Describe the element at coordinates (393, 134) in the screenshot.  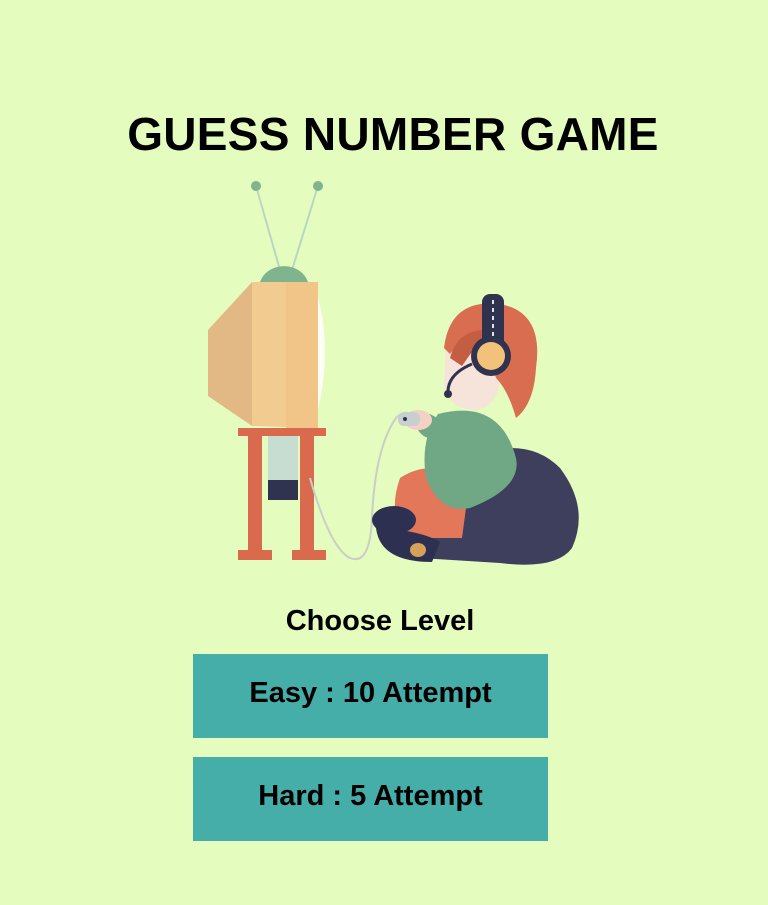
I see `page-title: GUESS NUMBER GAME` at that location.